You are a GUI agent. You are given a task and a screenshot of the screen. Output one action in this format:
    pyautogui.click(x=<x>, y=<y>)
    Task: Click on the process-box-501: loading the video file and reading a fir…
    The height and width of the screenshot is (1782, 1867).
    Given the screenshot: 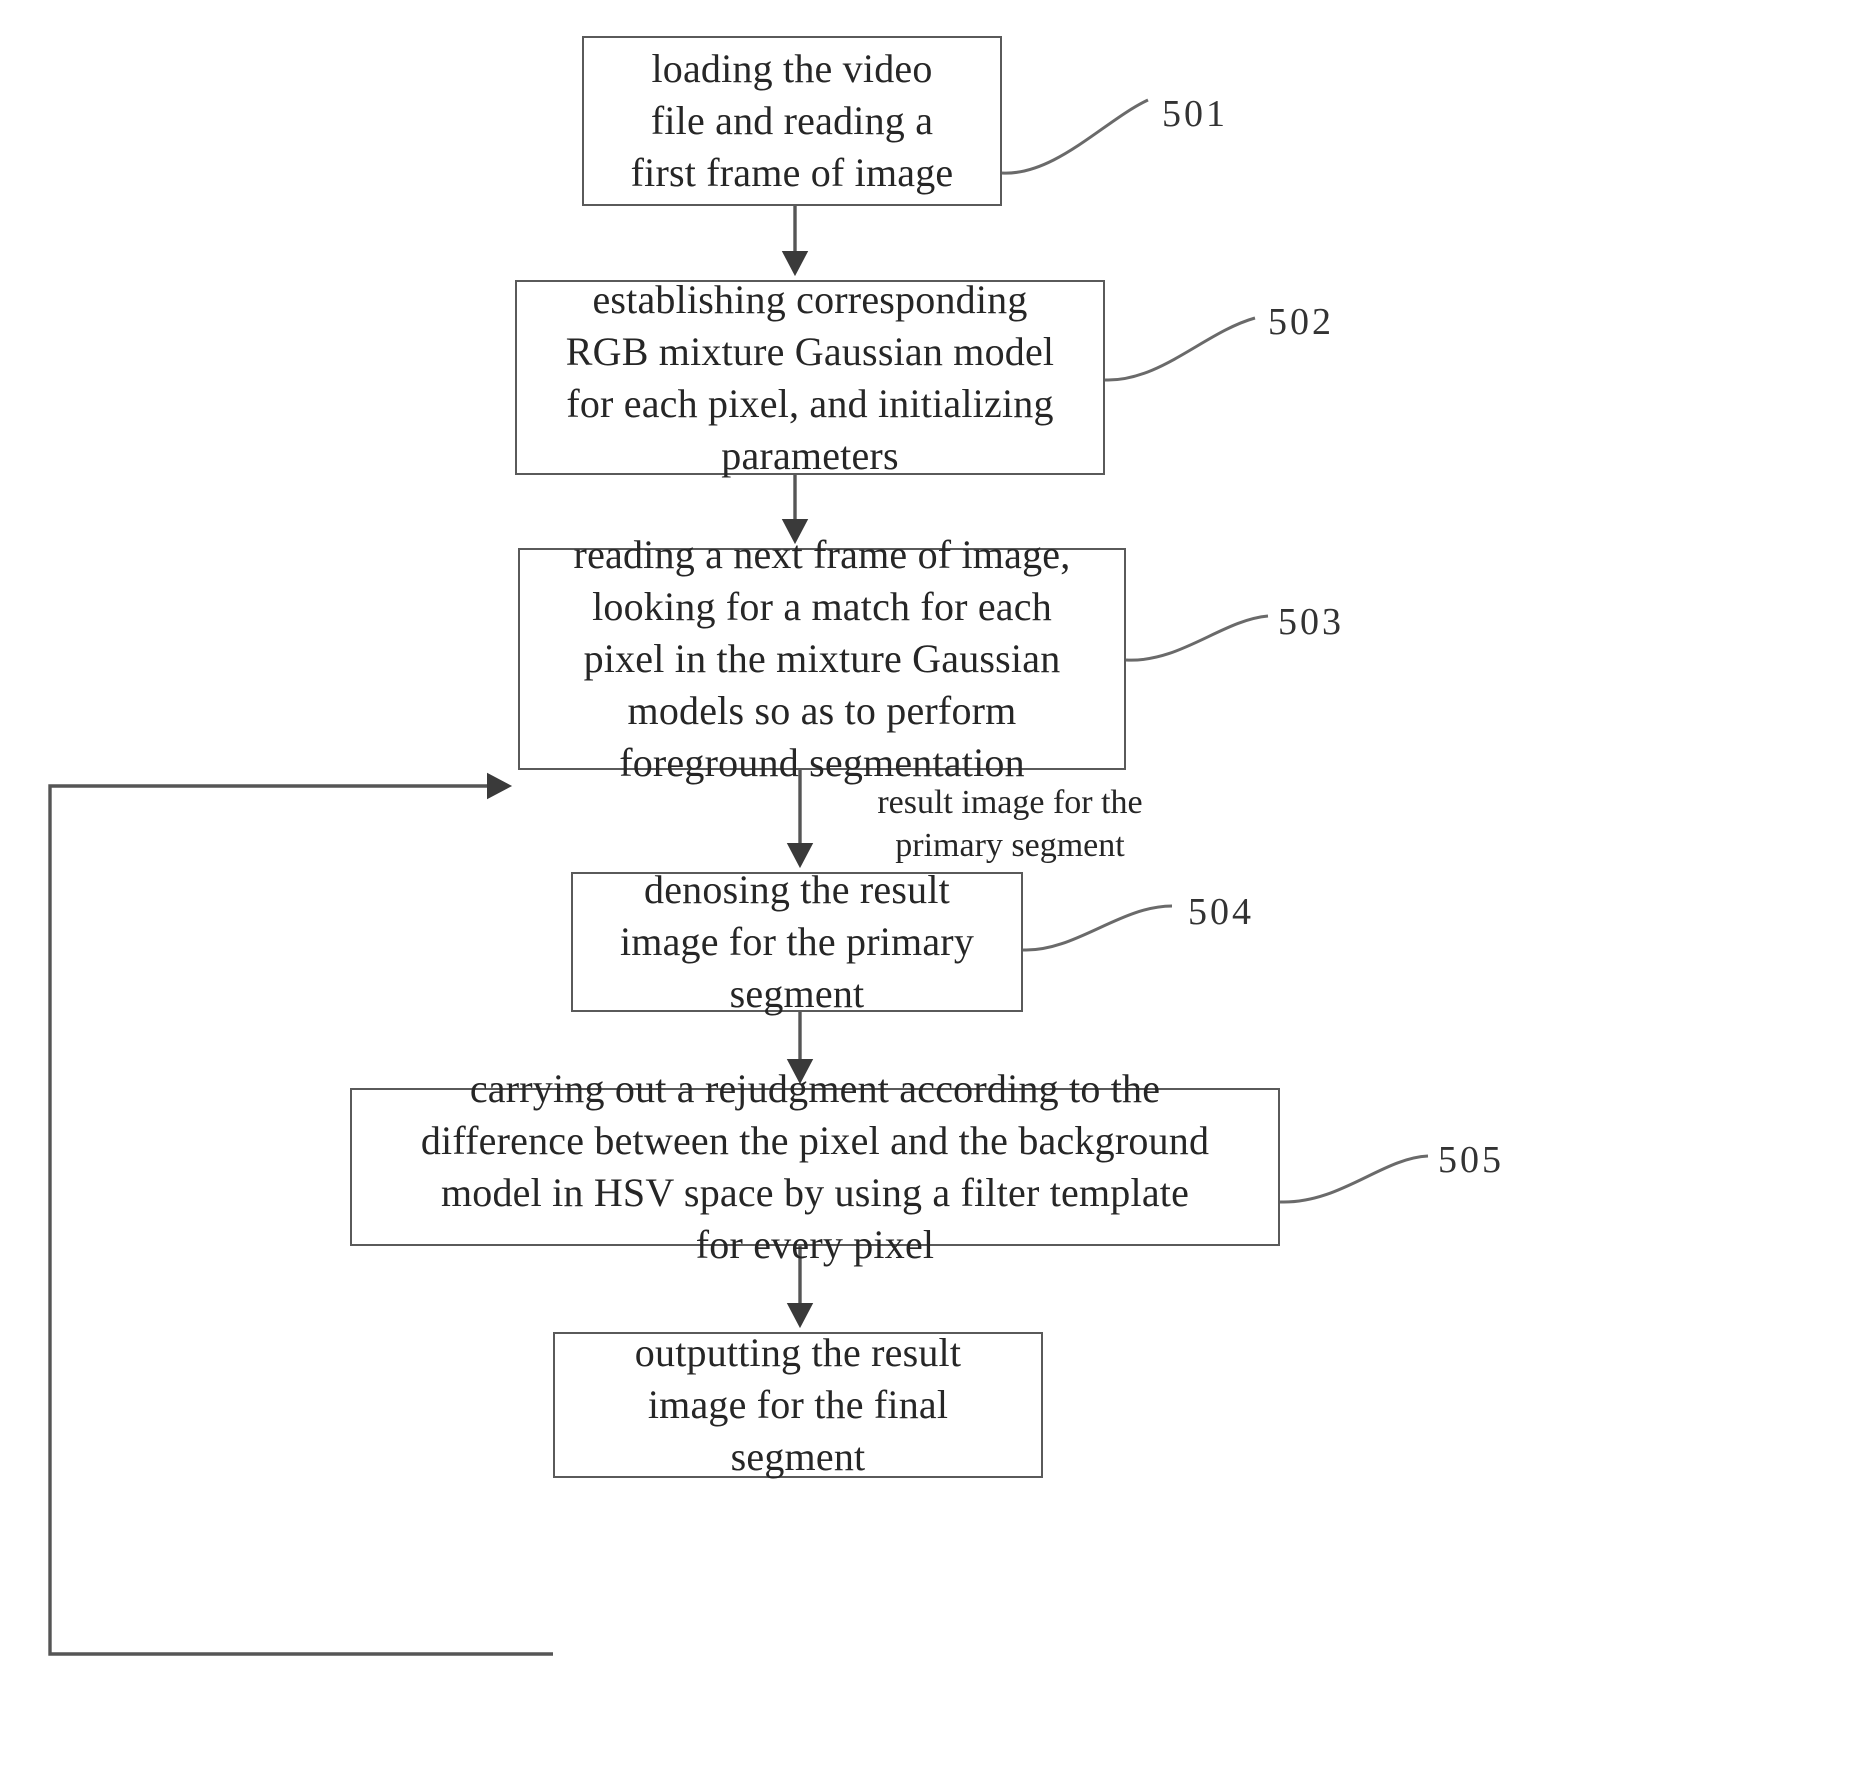 What is the action you would take?
    pyautogui.click(x=792, y=121)
    